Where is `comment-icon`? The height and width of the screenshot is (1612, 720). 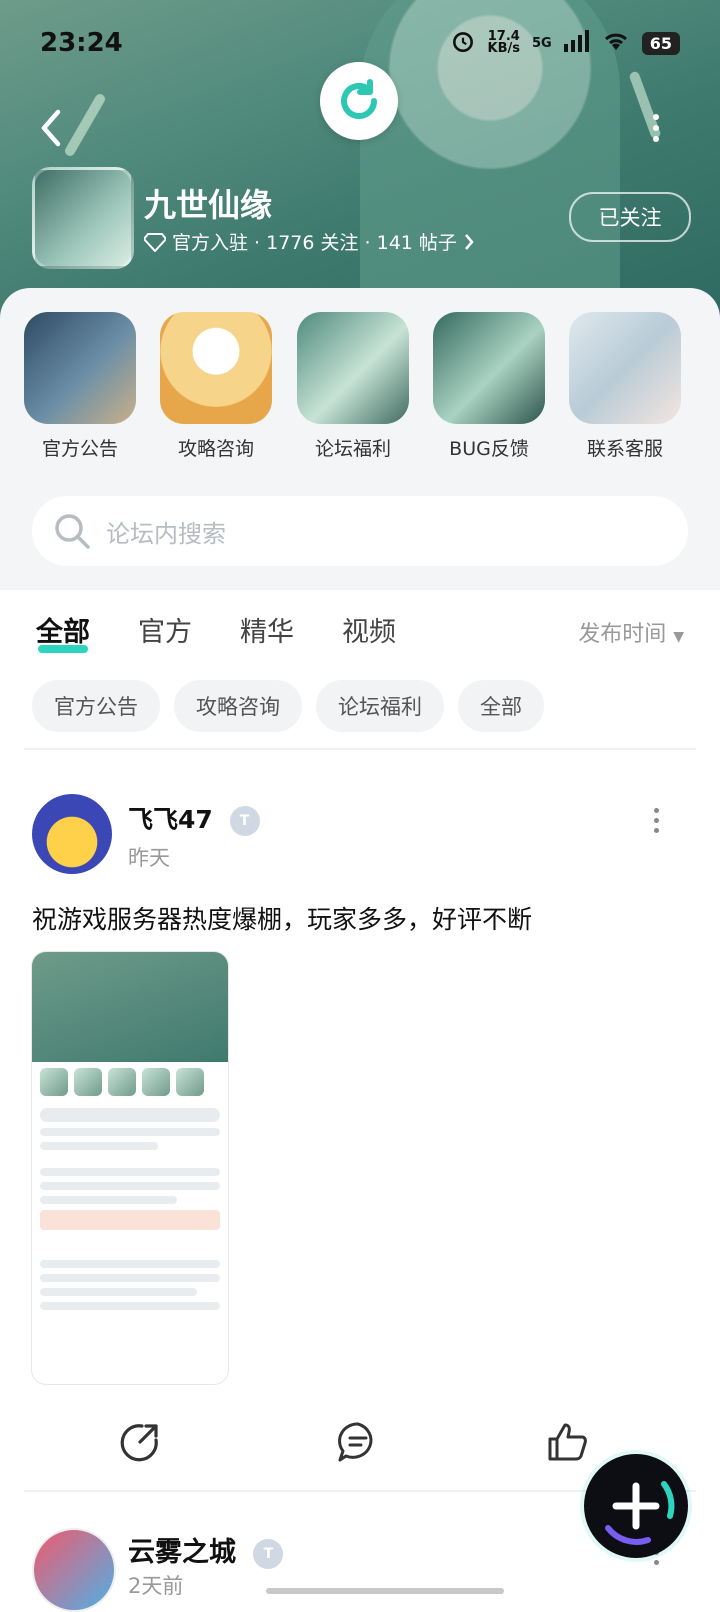
comment-icon is located at coordinates (355, 1442).